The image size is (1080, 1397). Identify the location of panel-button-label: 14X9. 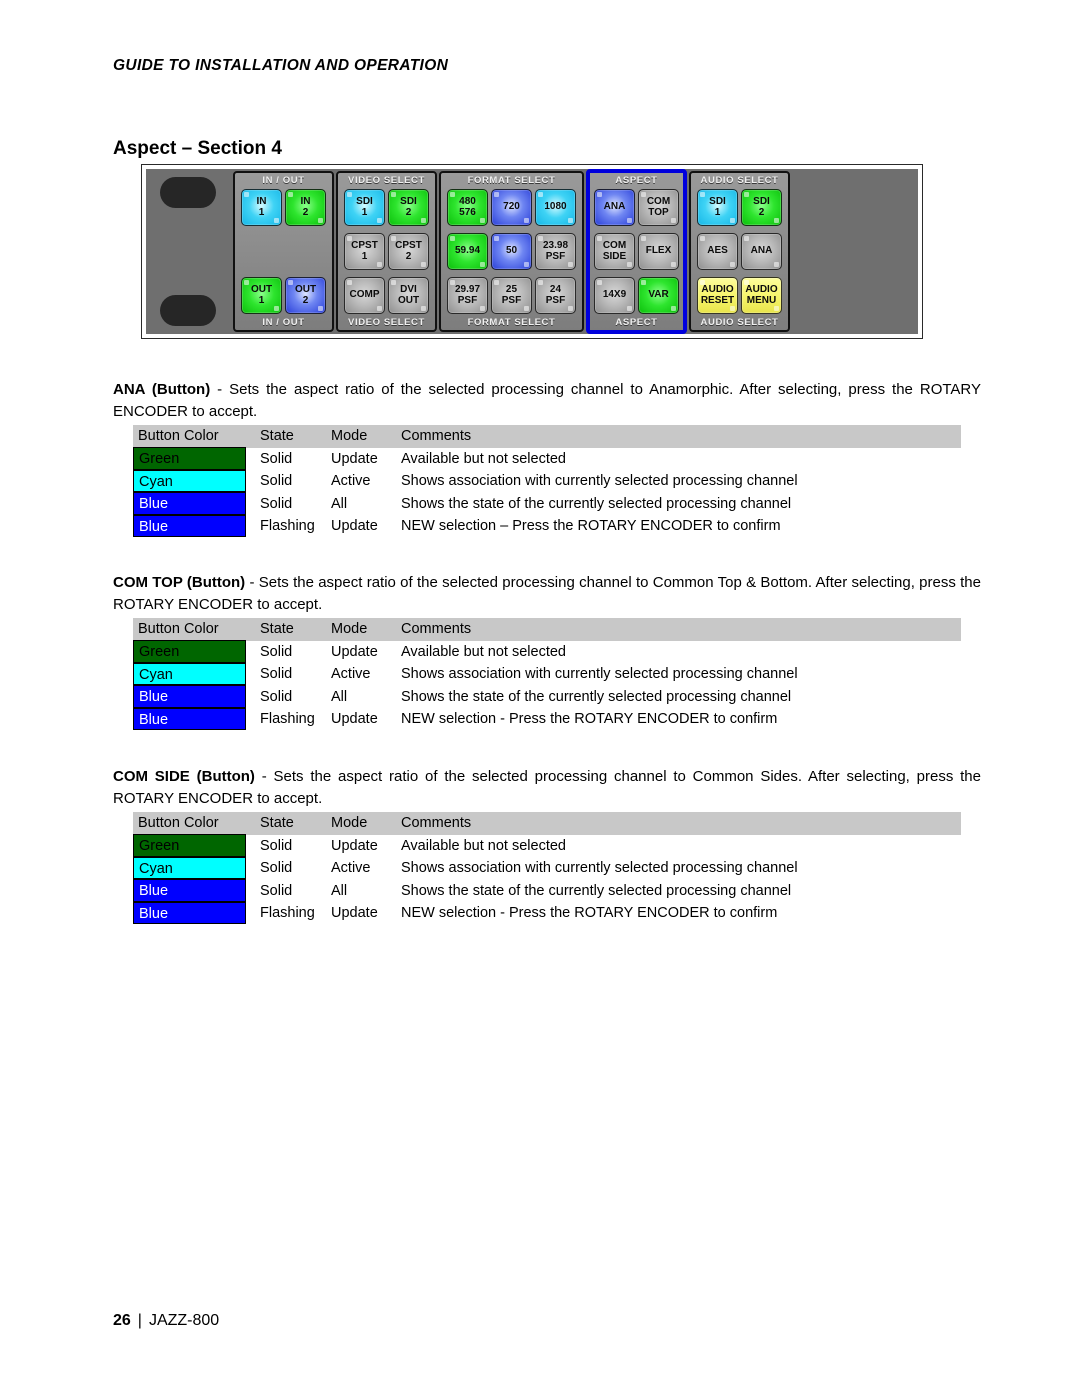
(614, 295).